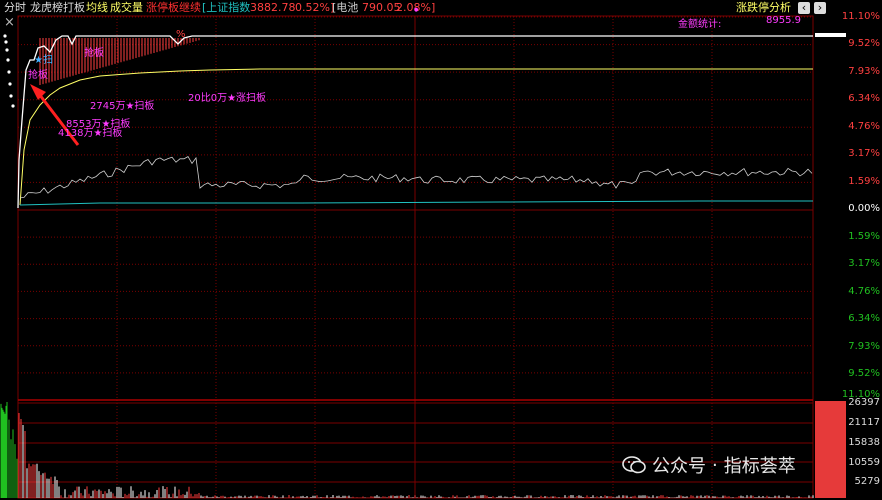  What do you see at coordinates (122, 106) in the screenshot?
I see `sweep-board-label: 2745万★扫板` at bounding box center [122, 106].